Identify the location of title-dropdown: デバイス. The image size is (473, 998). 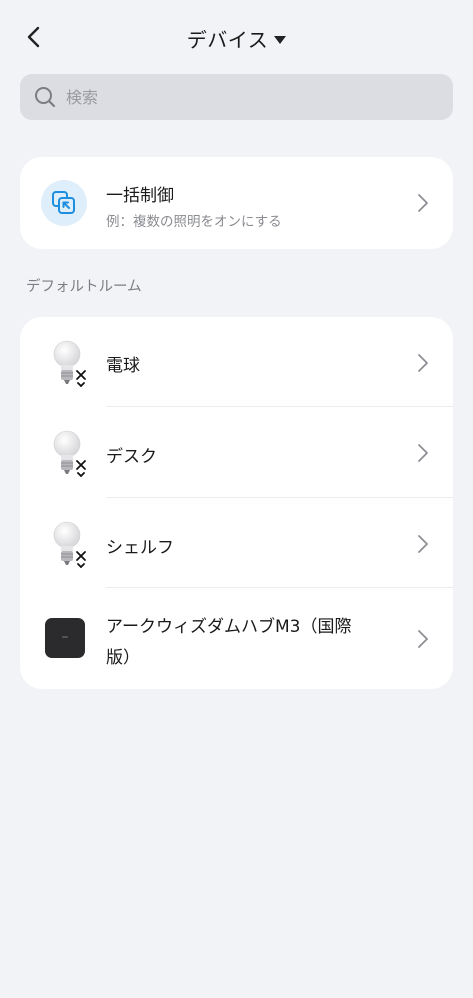
(236, 38).